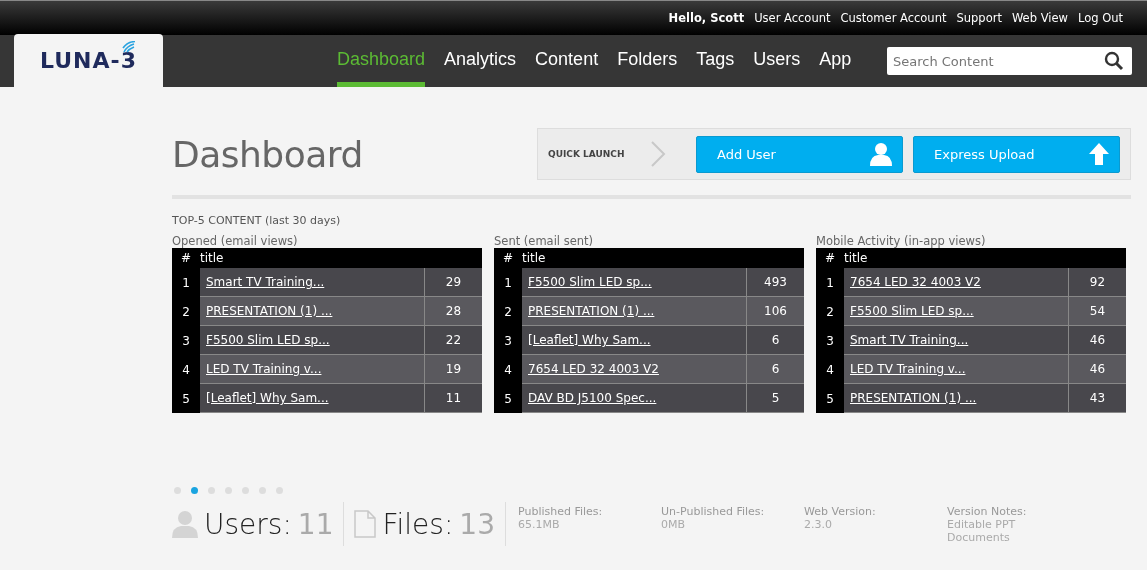 The width and height of the screenshot is (1147, 570). I want to click on account-link: Log Out, so click(1100, 18).